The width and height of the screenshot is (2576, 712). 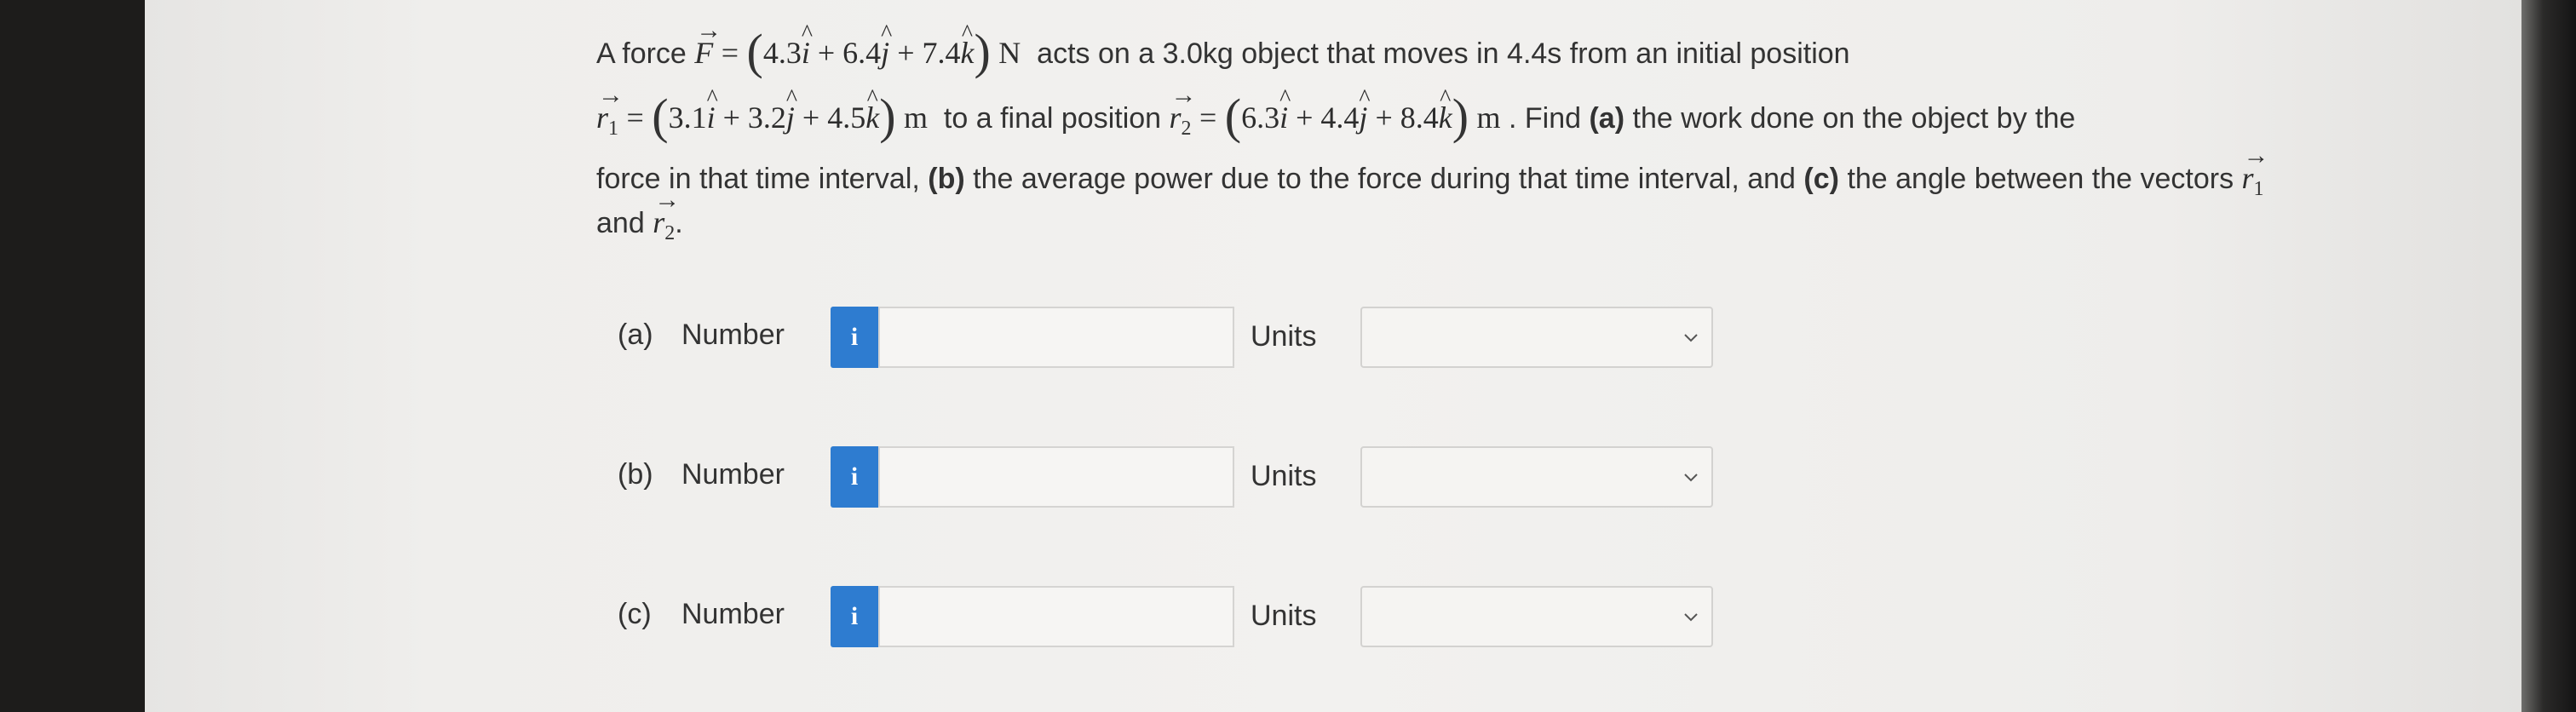 I want to click on question-text-segment: and, so click(x=621, y=223).